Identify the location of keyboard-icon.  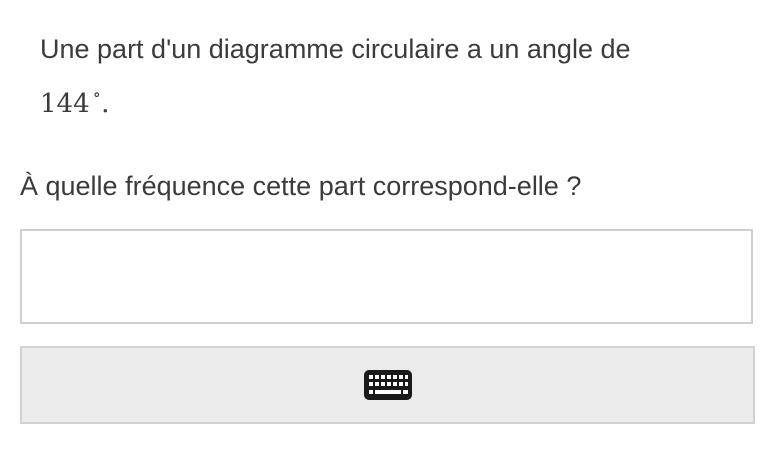
(387, 385).